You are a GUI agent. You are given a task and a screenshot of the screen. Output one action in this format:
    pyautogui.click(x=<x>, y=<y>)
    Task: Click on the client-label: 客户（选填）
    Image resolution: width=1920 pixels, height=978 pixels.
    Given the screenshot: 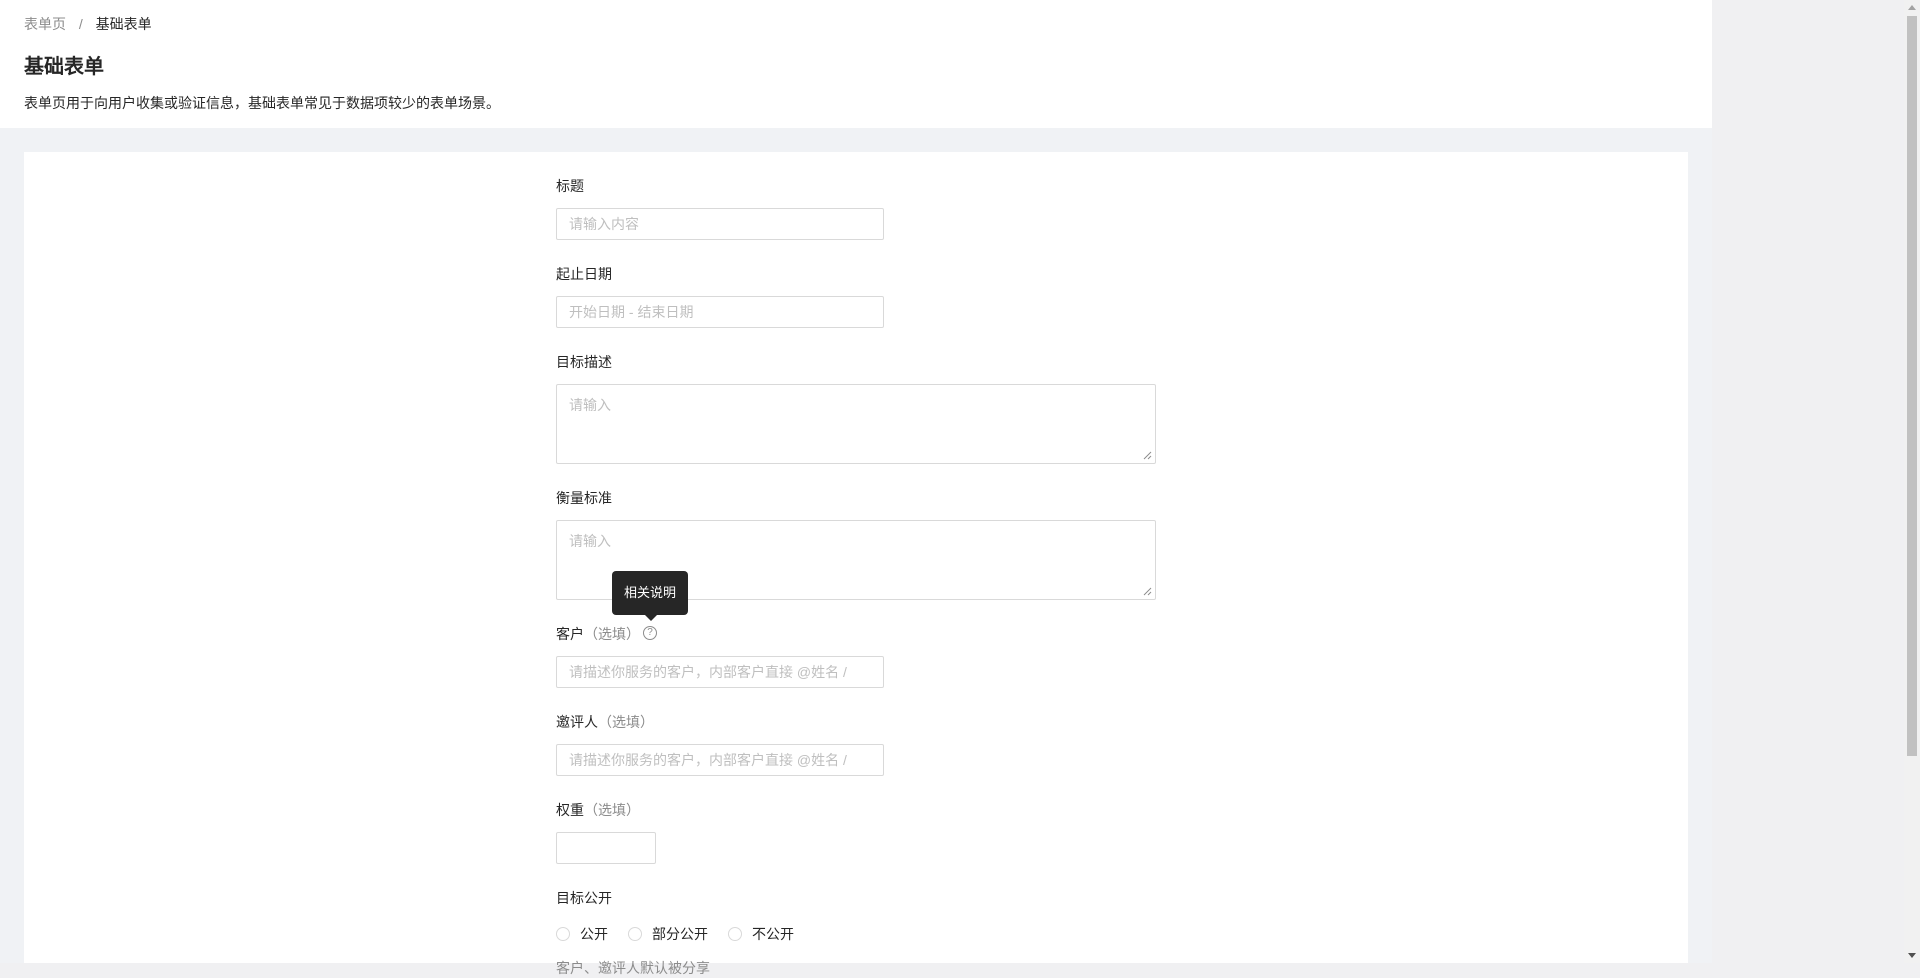 What is the action you would take?
    pyautogui.click(x=598, y=634)
    